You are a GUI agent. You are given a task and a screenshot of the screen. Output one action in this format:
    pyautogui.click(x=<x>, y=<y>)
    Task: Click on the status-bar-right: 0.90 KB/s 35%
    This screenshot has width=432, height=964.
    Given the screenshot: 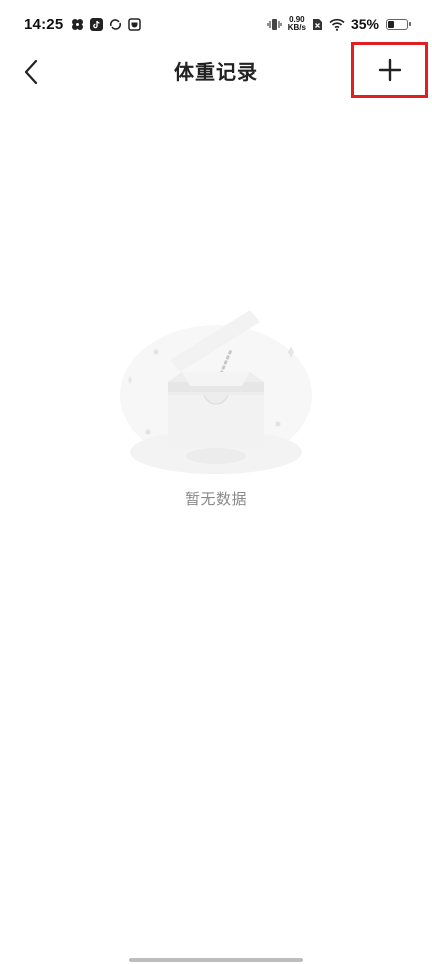 What is the action you would take?
    pyautogui.click(x=339, y=24)
    